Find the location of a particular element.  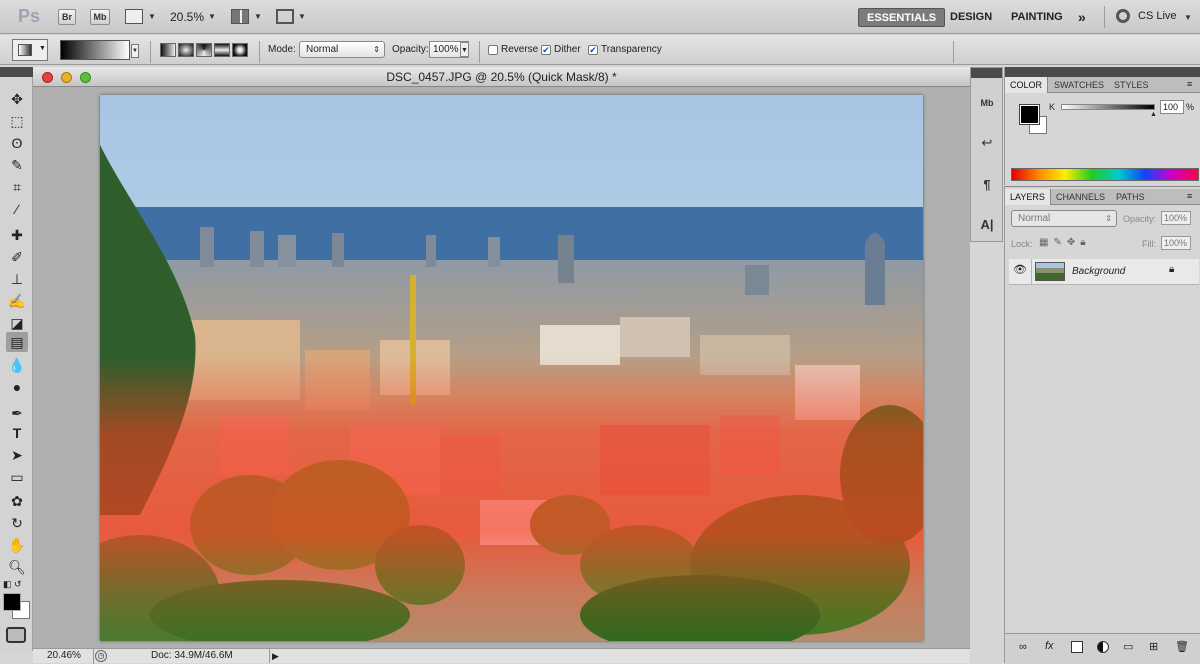

default-colors-icon: ◧ ↺ is located at coordinates (12, 584).